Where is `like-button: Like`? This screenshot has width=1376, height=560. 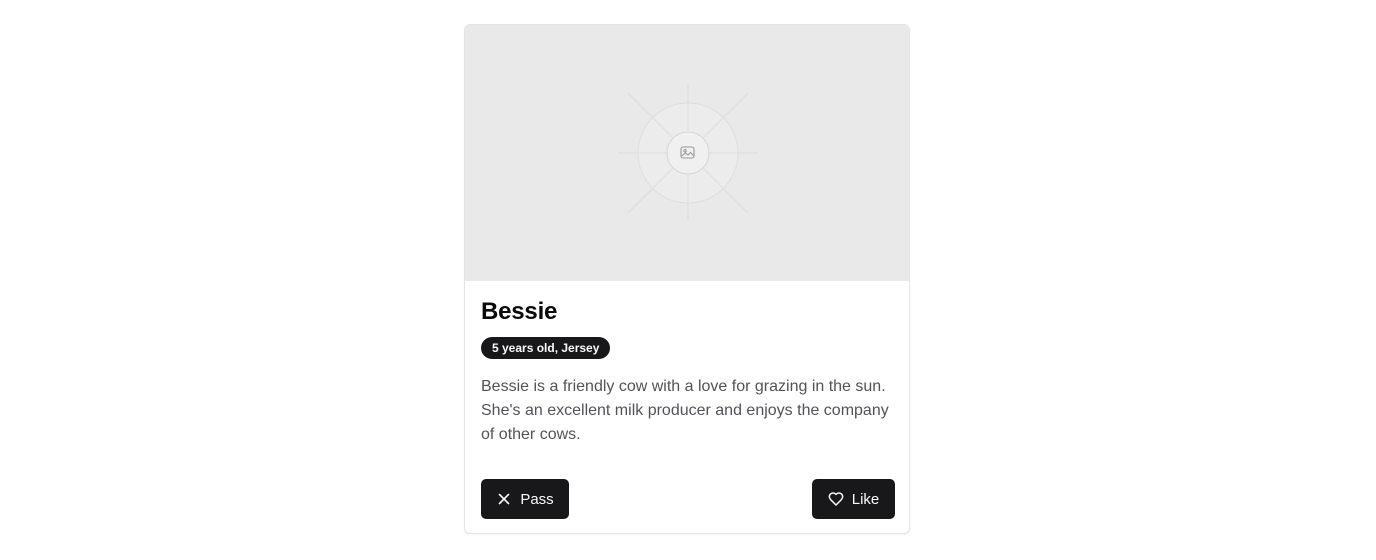 like-button: Like is located at coordinates (853, 499).